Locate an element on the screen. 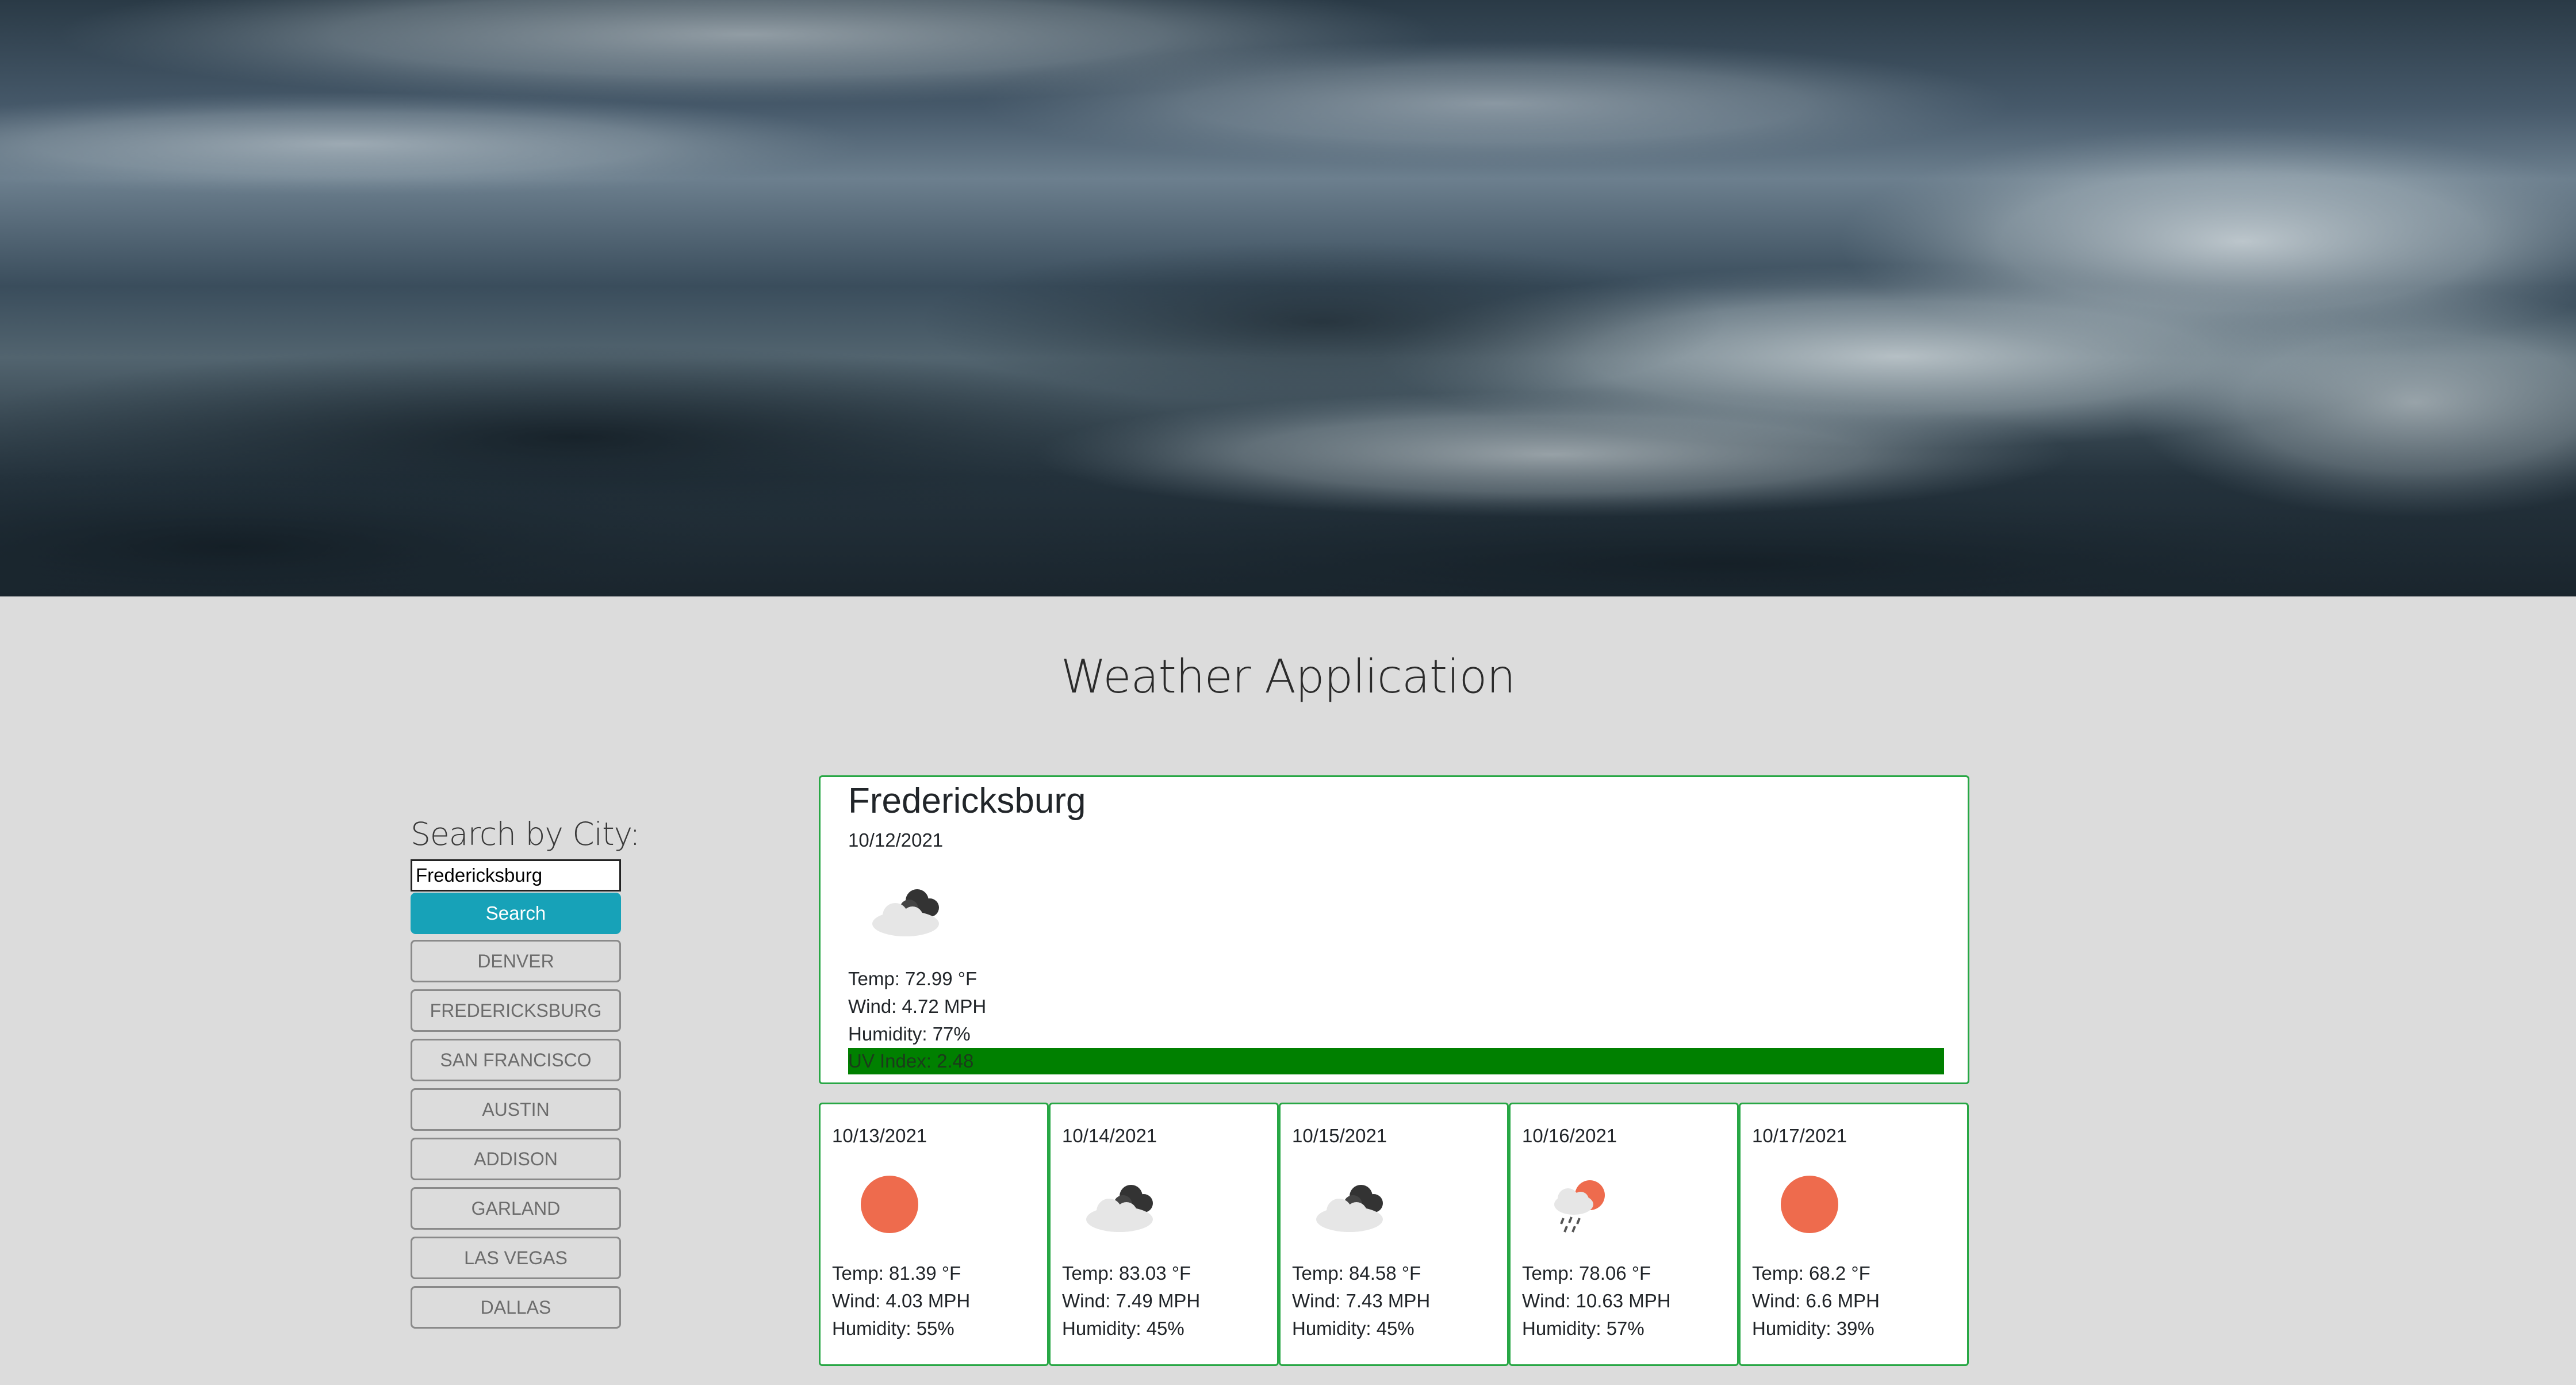  forecast-temp: Temp: 81.39 °F is located at coordinates (896, 1273).